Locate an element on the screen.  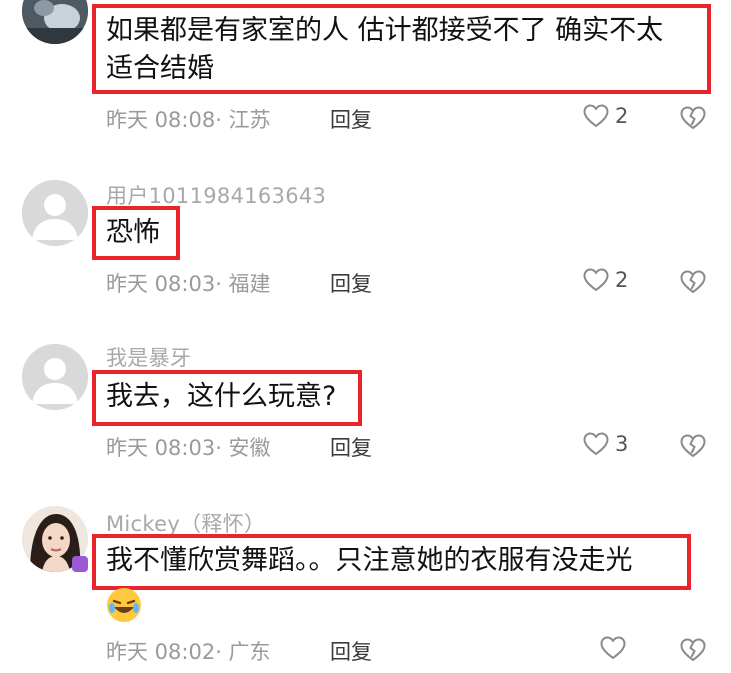
comment-text-line: 恐怖 is located at coordinates (133, 232).